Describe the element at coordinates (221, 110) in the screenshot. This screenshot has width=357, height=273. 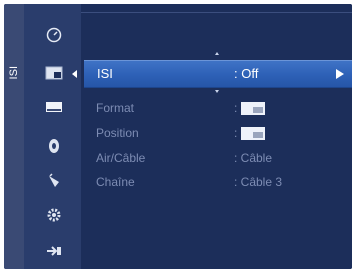
I see `menu-item-format: Format :` at that location.